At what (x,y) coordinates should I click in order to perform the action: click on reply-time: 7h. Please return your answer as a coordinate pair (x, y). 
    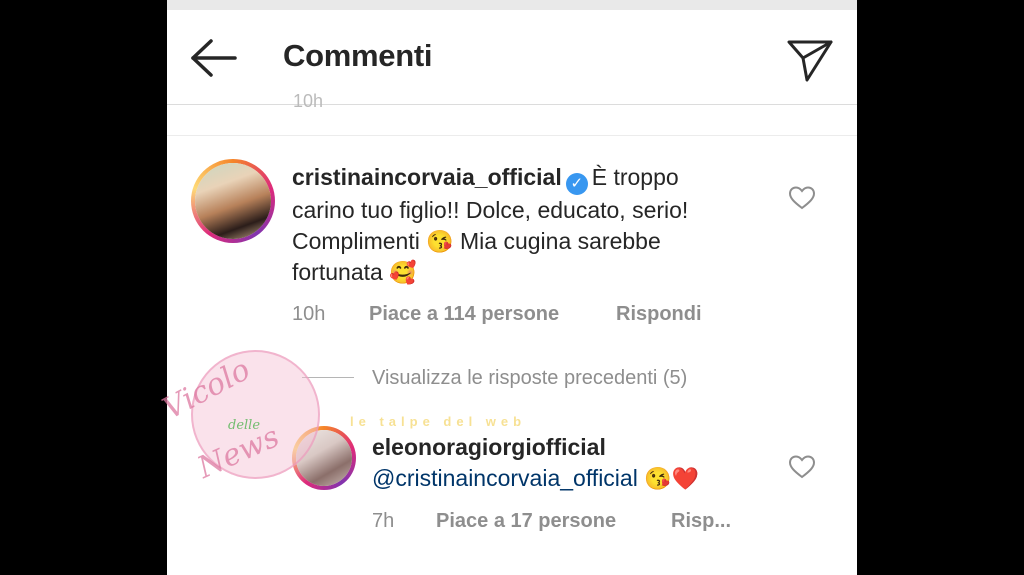
    Looking at the image, I should click on (383, 521).